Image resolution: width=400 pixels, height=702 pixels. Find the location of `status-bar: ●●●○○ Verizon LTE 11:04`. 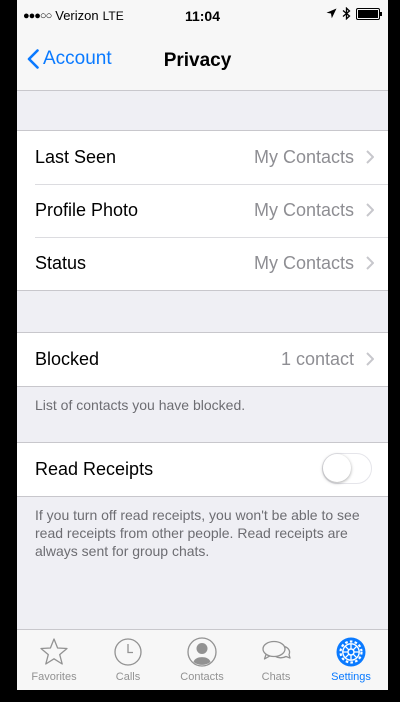

status-bar: ●●●○○ Verizon LTE 11:04 is located at coordinates (202, 15).